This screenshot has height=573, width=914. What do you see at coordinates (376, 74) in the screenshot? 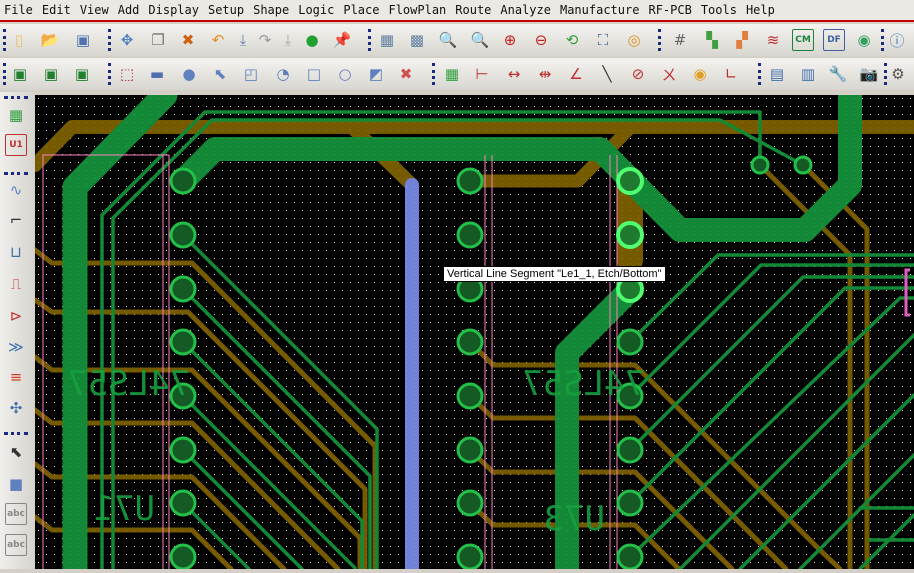
I see `void-shape-icon: ◩` at bounding box center [376, 74].